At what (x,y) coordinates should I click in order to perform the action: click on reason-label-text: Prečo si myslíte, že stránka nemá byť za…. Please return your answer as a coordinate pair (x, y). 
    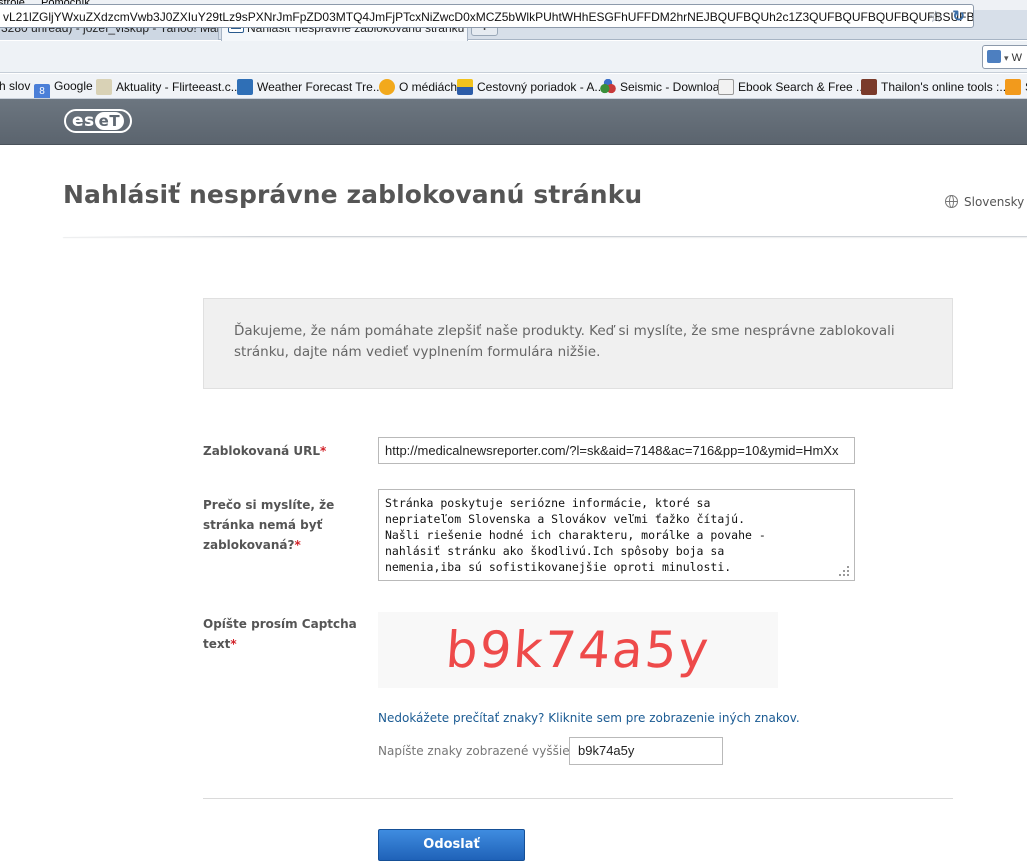
    Looking at the image, I should click on (269, 525).